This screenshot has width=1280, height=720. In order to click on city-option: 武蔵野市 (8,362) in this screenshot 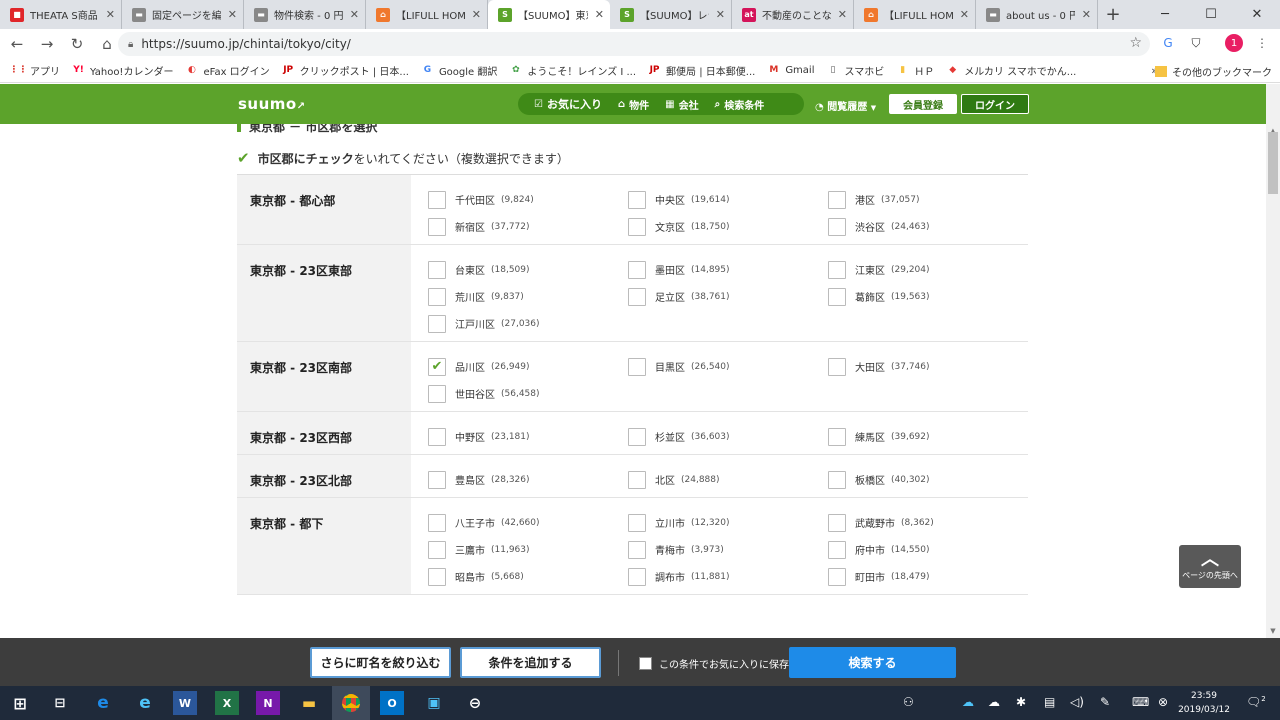, I will do `click(928, 522)`.